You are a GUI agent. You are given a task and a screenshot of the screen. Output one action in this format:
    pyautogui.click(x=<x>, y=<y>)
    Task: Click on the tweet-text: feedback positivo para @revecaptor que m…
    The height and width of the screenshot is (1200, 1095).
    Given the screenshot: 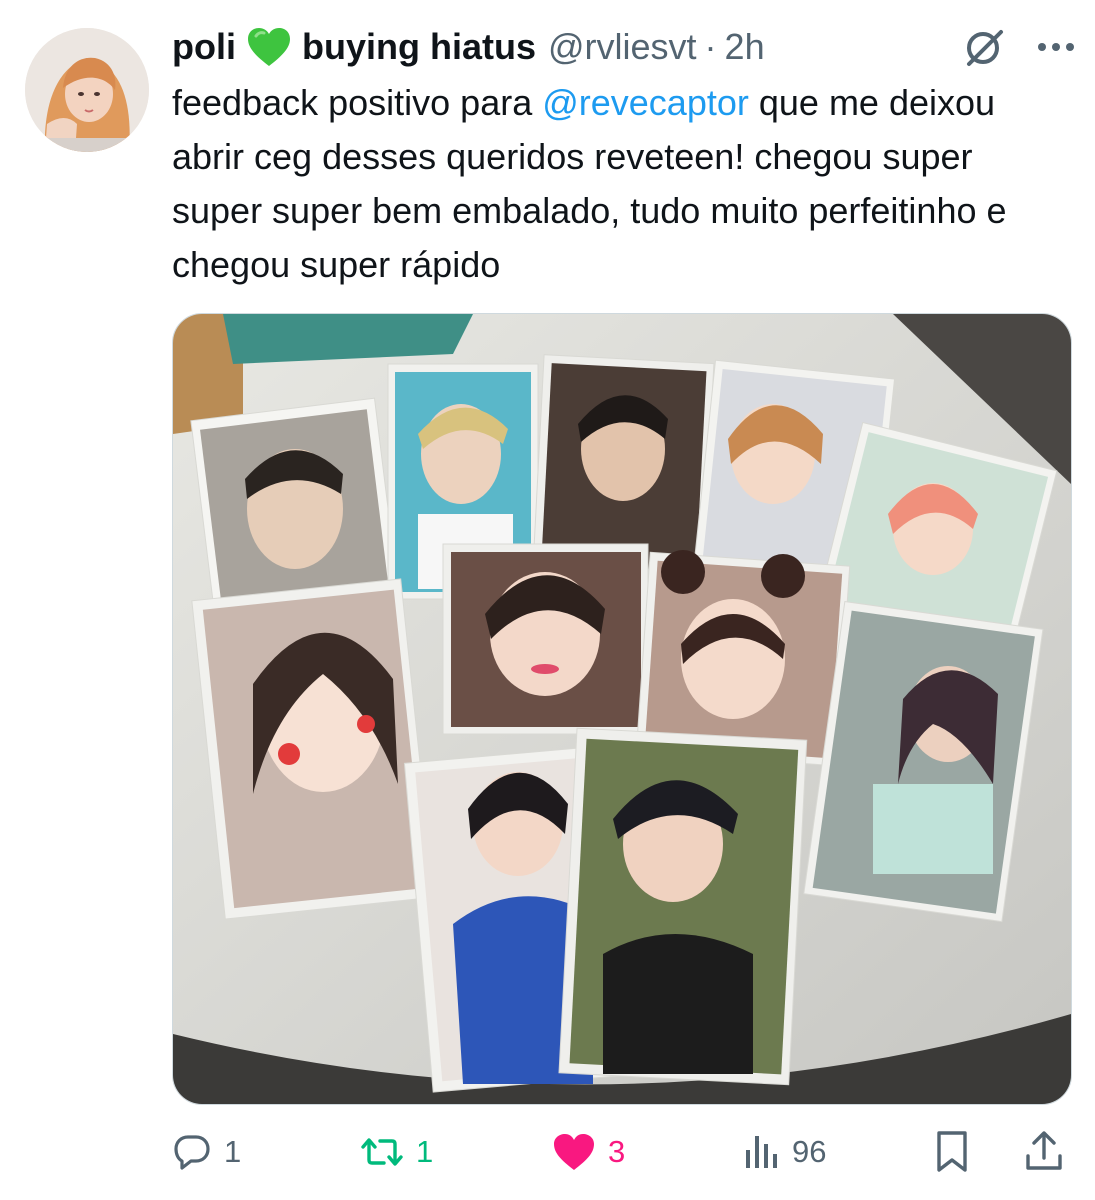 What is the action you would take?
    pyautogui.click(x=622, y=184)
    